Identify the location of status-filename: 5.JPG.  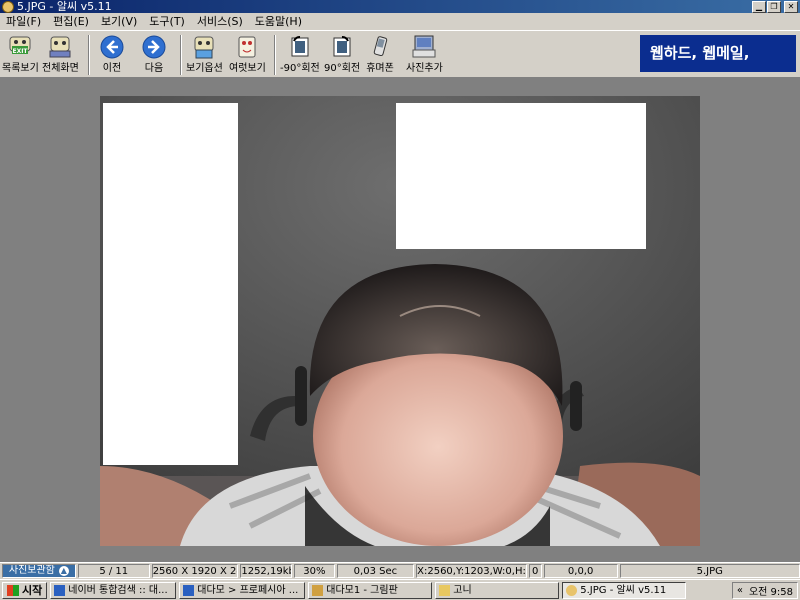
(709, 571).